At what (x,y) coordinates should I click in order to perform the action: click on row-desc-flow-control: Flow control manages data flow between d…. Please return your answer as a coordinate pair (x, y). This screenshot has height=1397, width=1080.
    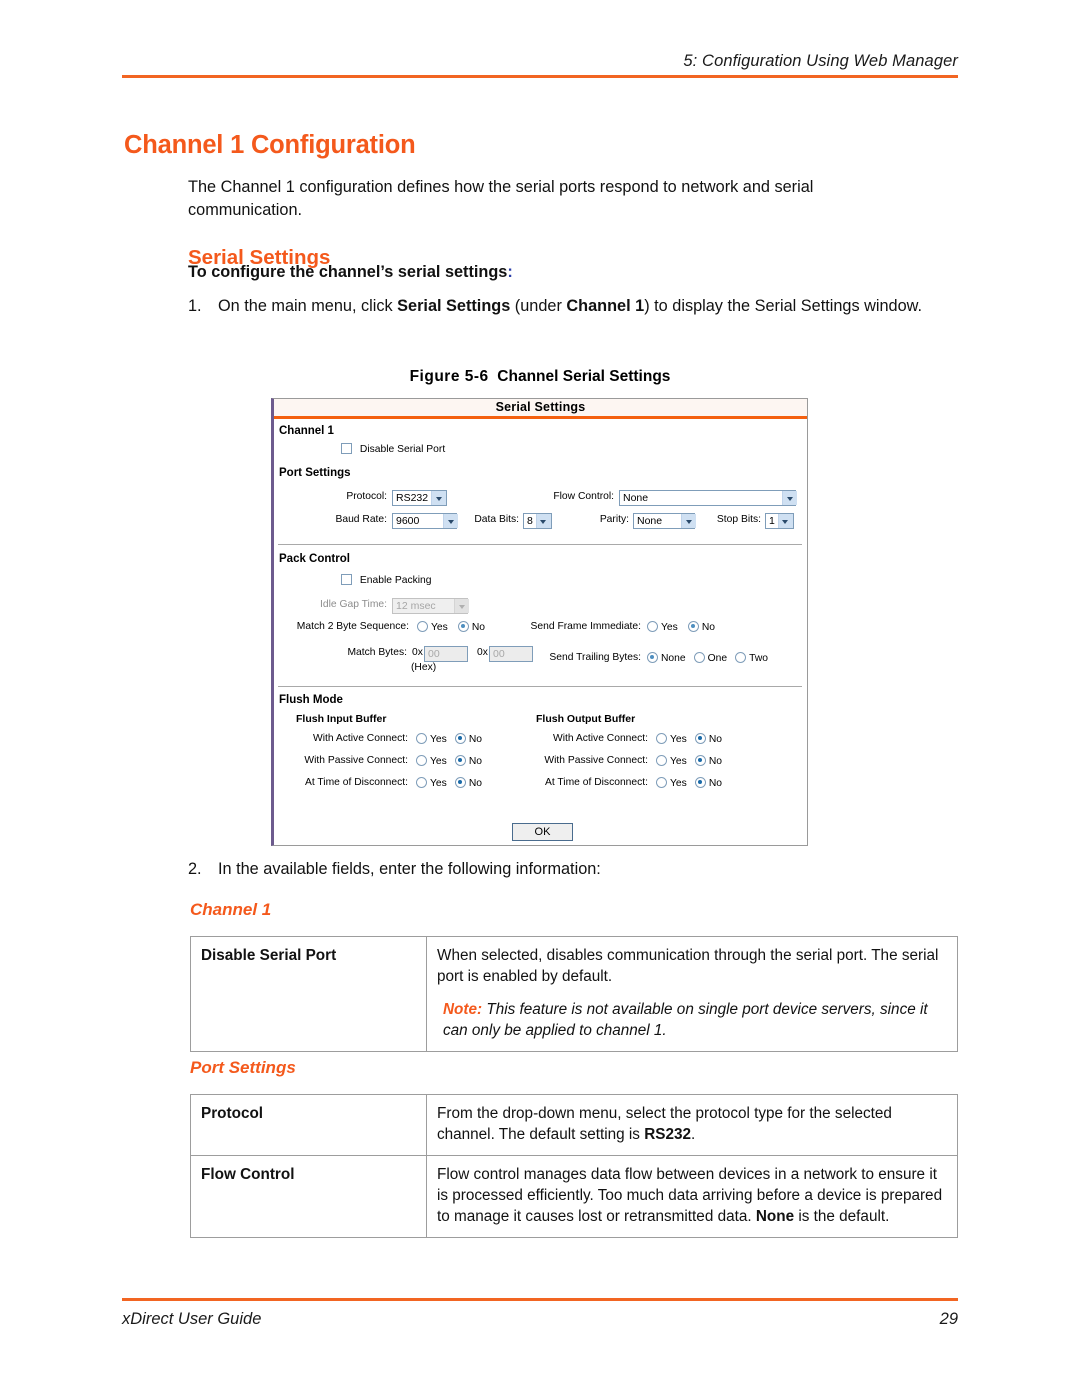
    Looking at the image, I should click on (692, 1196).